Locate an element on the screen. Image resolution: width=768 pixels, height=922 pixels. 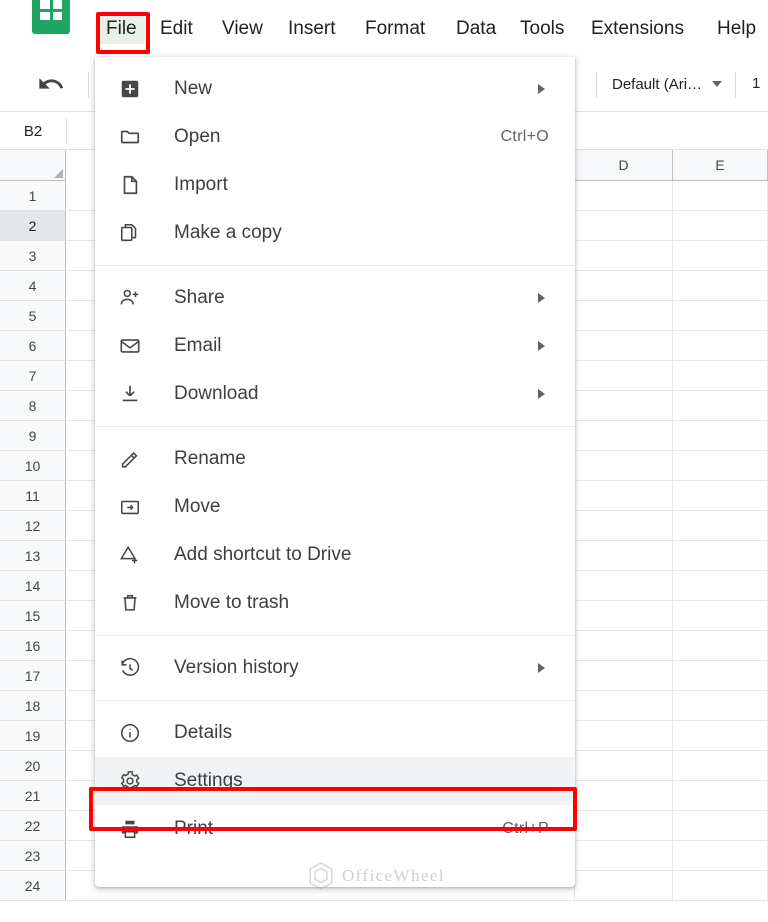
row-header-23: 23 is located at coordinates (33, 856).